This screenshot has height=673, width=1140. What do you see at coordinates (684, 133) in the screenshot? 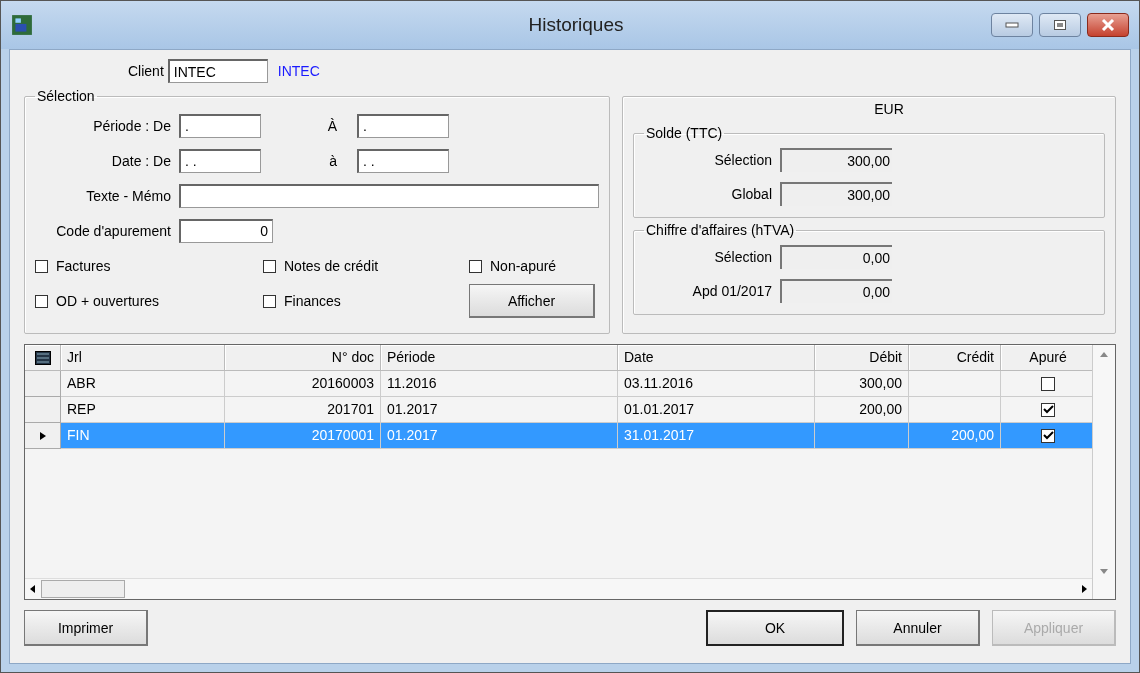
I see `group-title: Solde (TTC)` at bounding box center [684, 133].